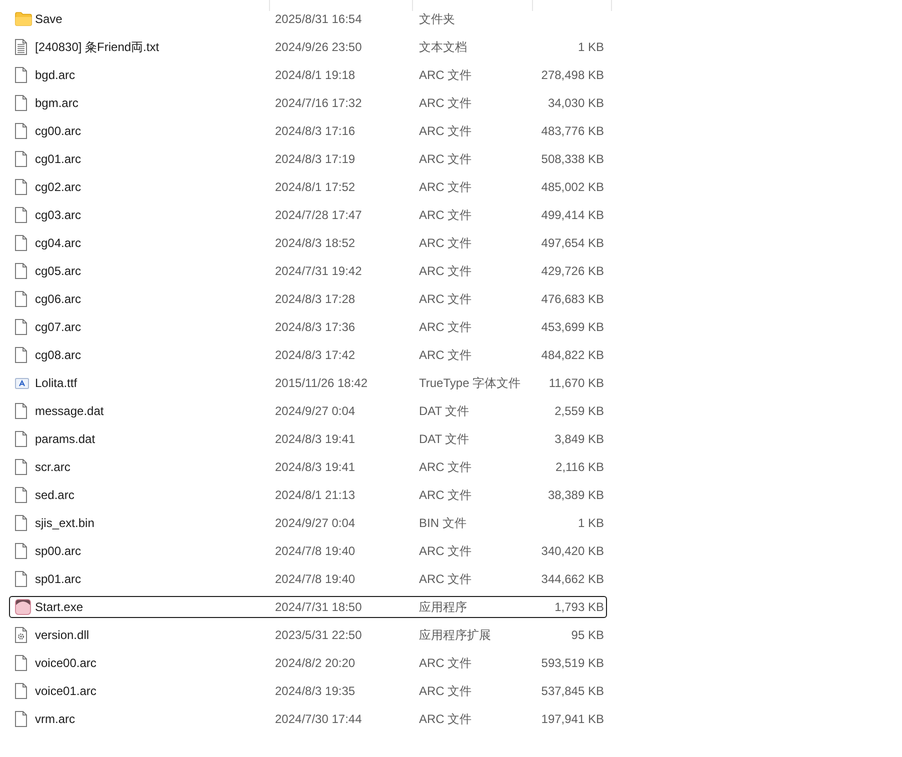 This screenshot has width=902, height=757. Describe the element at coordinates (437, 19) in the screenshot. I see `file-type: 文件夹` at that location.